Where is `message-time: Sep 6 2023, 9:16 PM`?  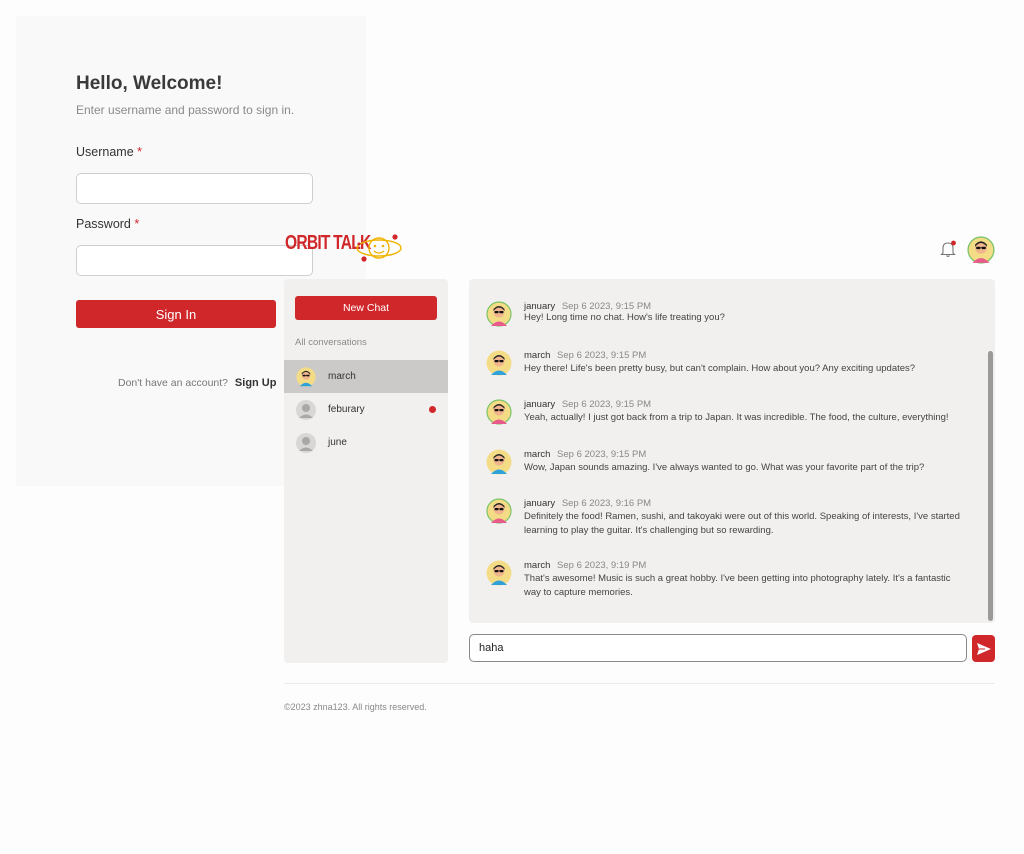
message-time: Sep 6 2023, 9:16 PM is located at coordinates (606, 503).